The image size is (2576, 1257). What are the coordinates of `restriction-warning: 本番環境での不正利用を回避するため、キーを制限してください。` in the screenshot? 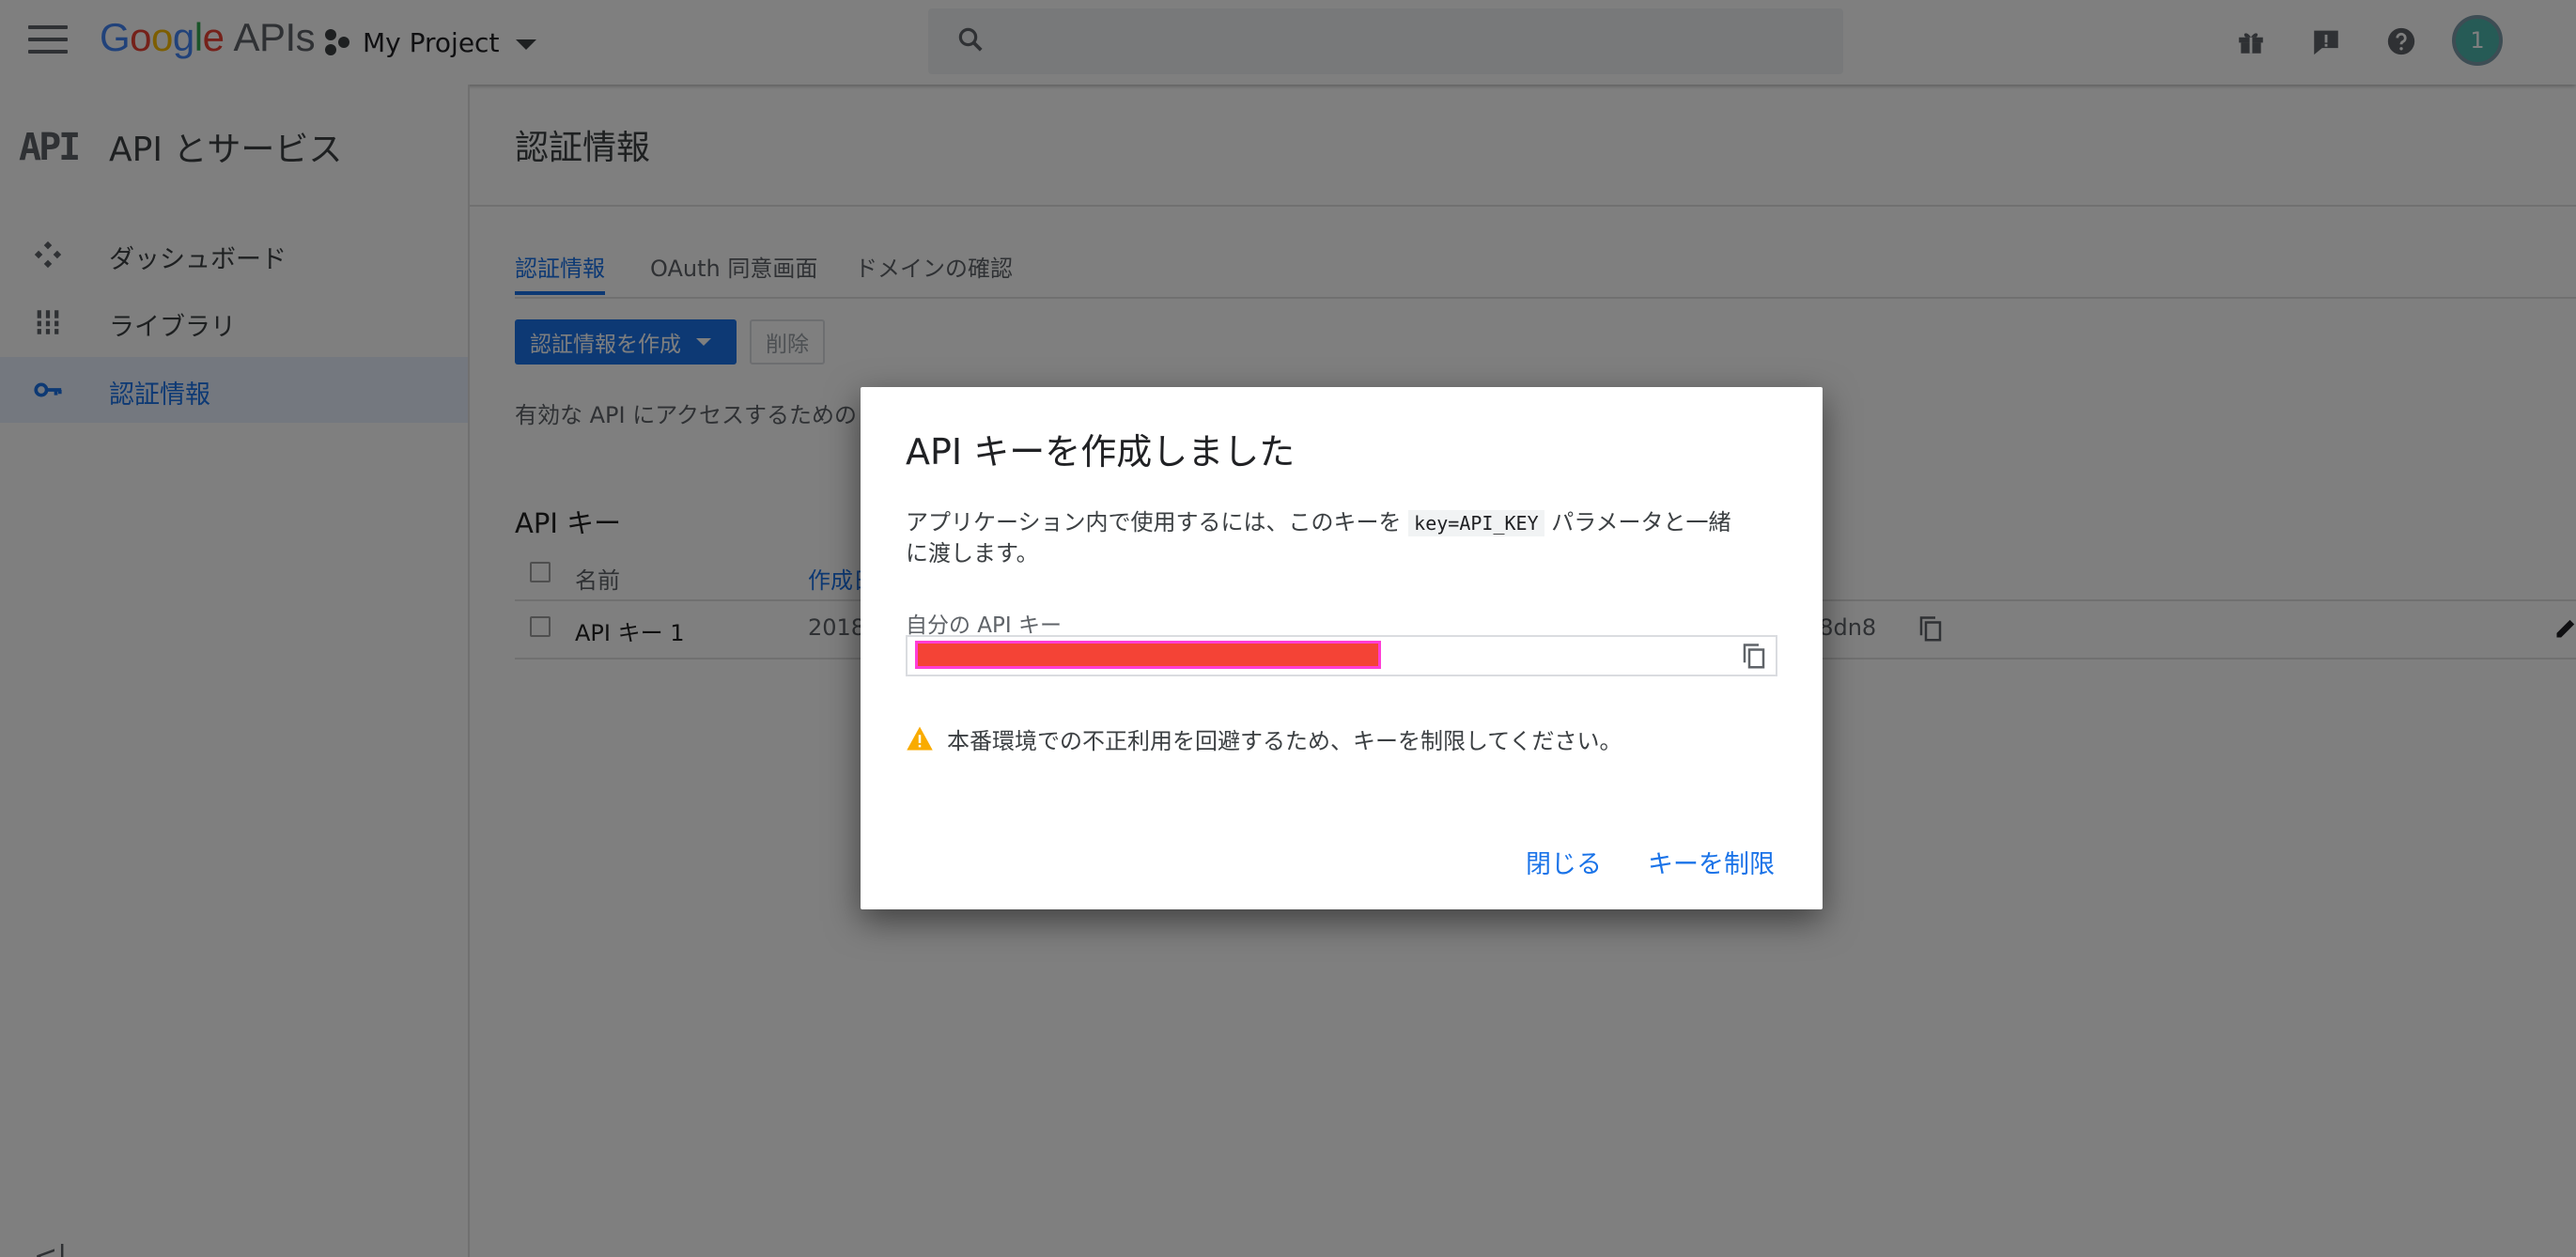 It's located at (1264, 738).